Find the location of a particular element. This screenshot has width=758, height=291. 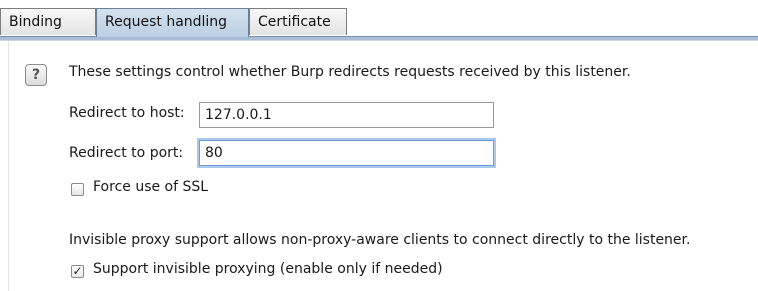

tab-bar: Binding Request handling Certificate is located at coordinates (379, 22).